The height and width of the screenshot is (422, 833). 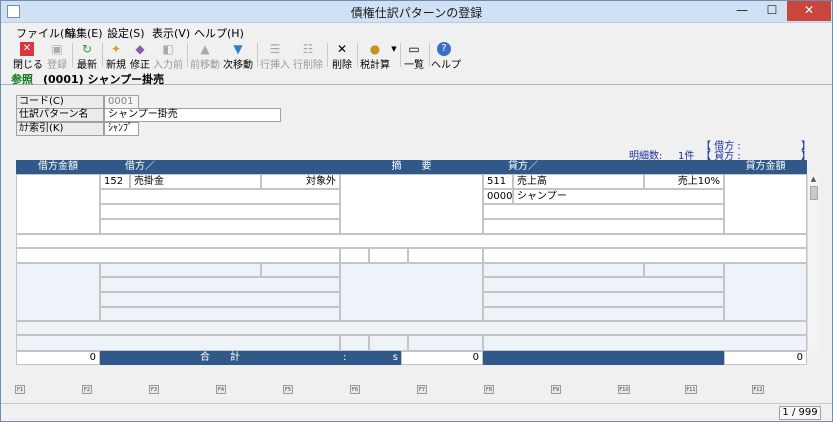 What do you see at coordinates (192, 115) in the screenshot?
I see `name-field: シャンプー掛売` at bounding box center [192, 115].